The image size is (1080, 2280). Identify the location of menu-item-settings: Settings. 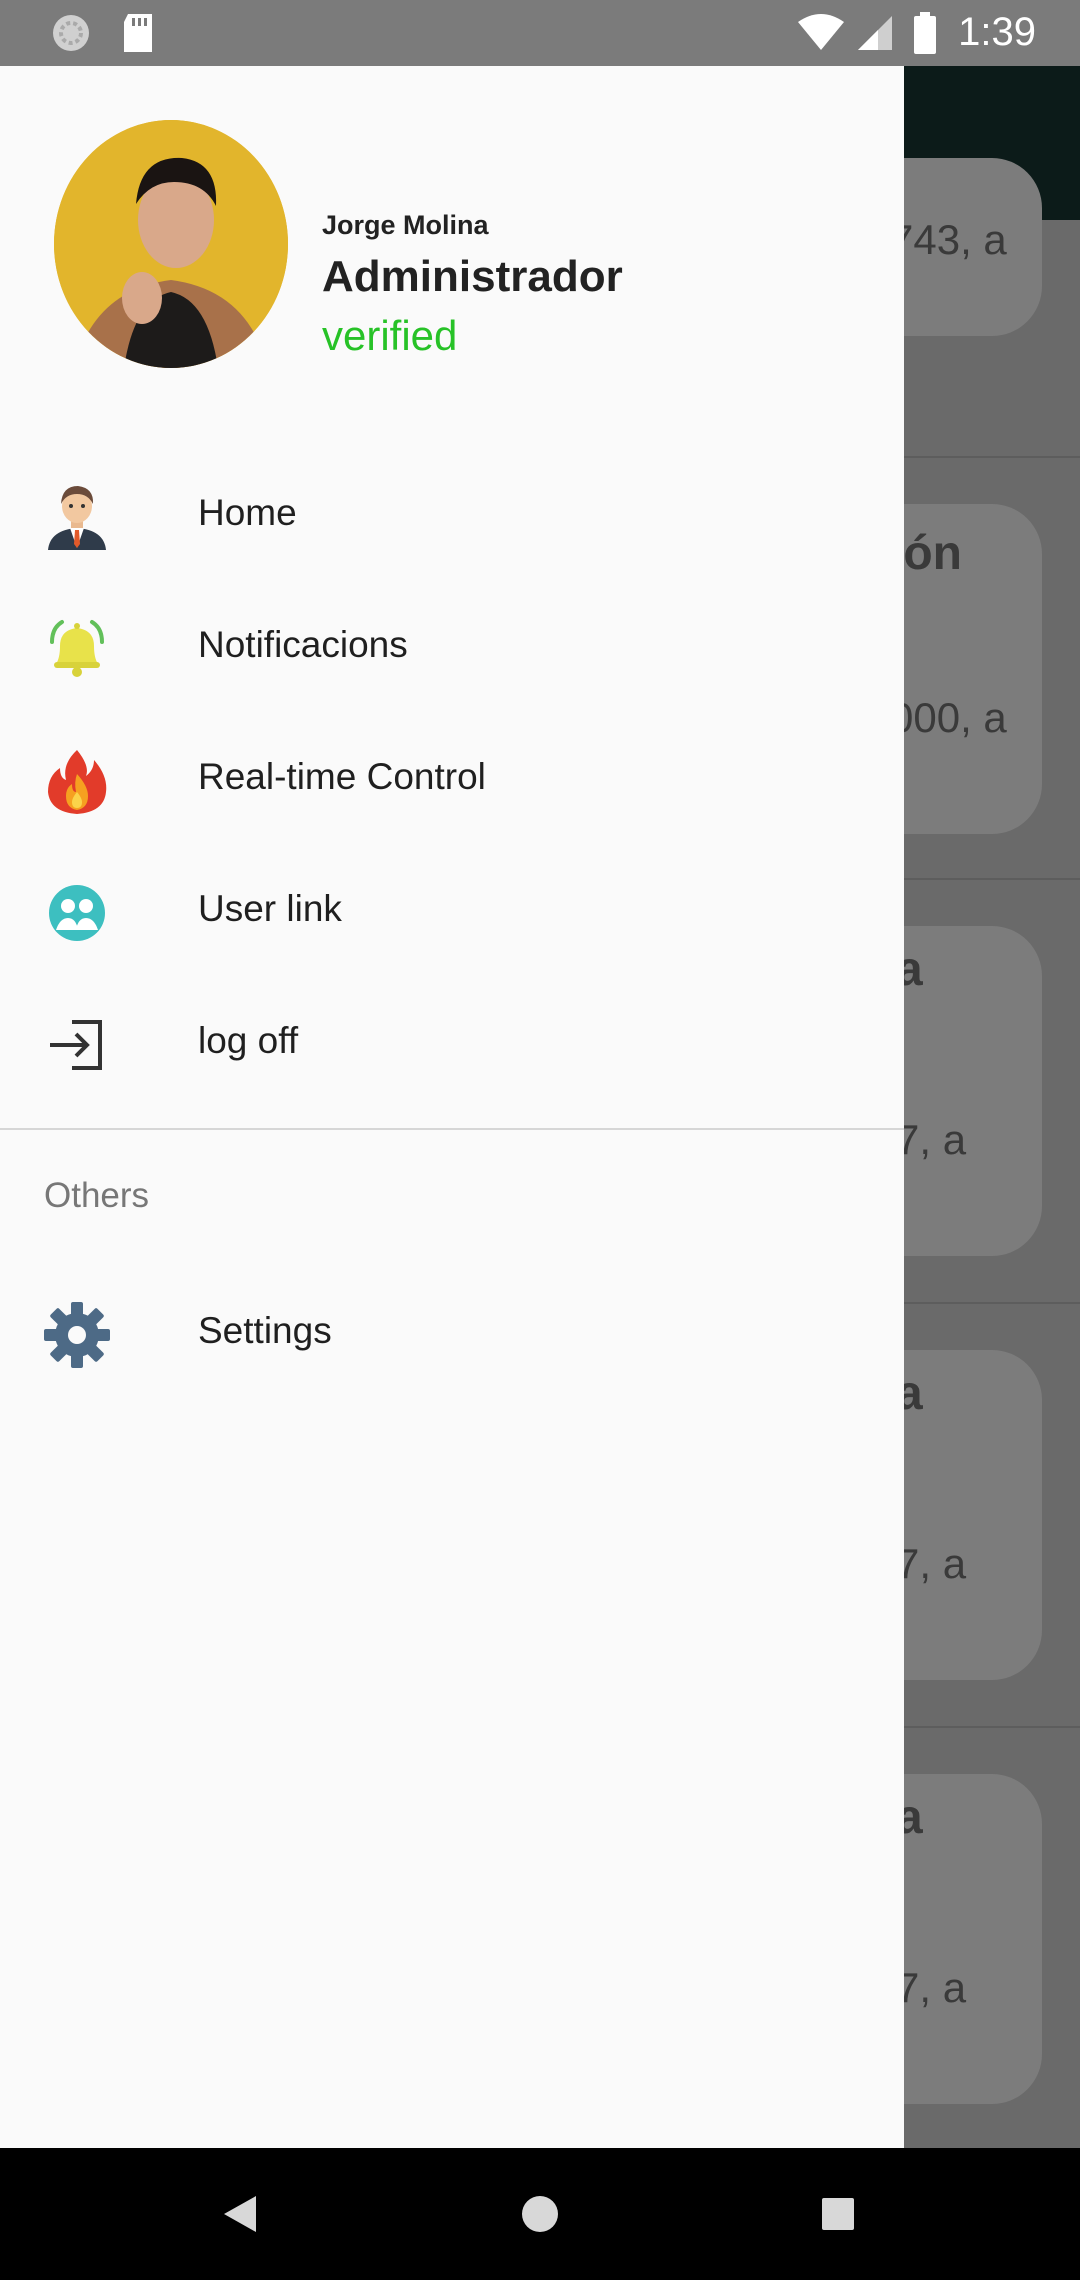
(452, 1330).